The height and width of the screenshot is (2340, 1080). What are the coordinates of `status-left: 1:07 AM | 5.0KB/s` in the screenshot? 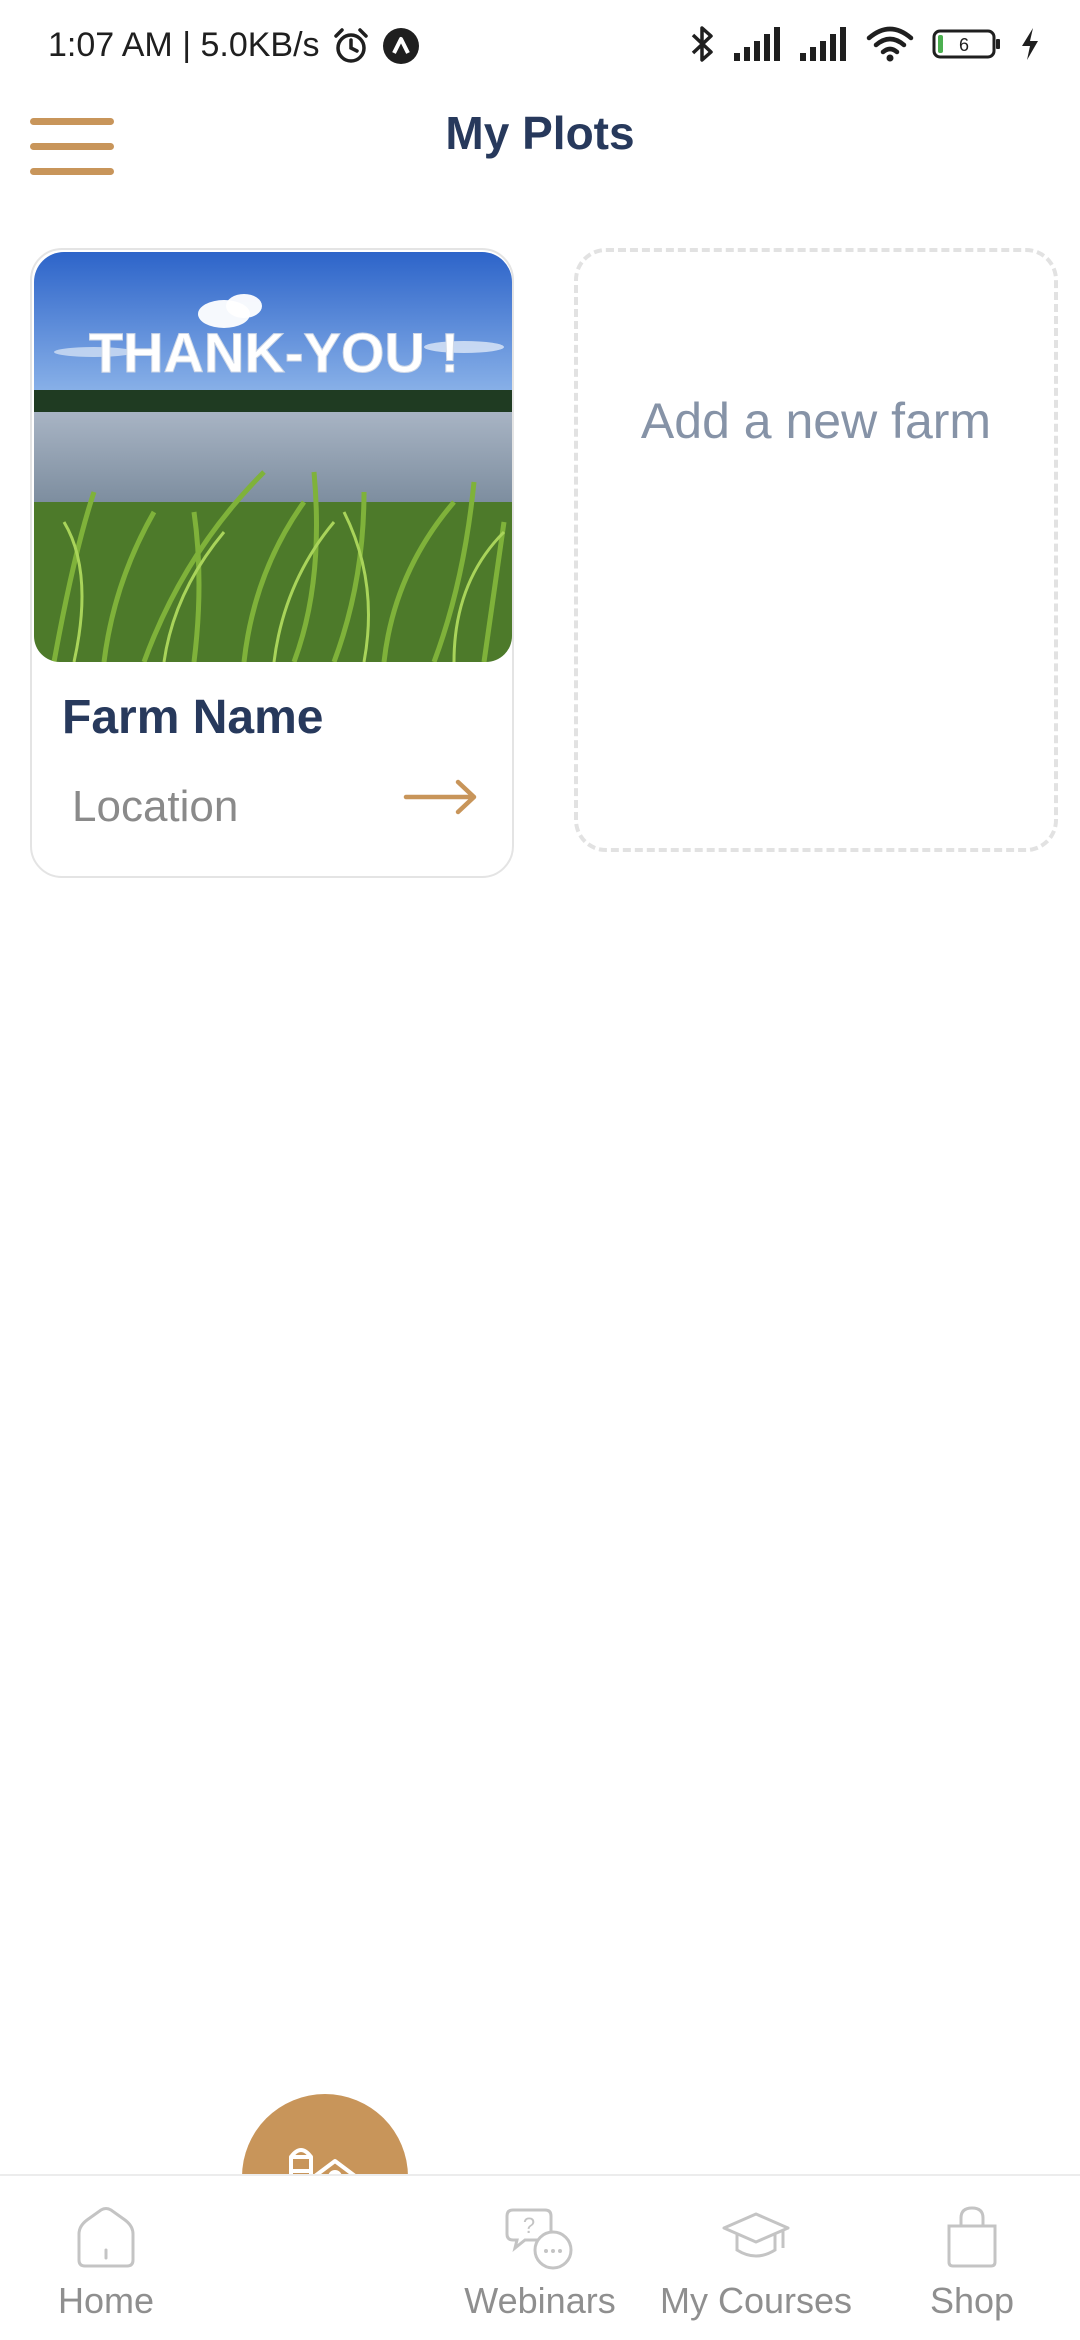 It's located at (234, 45).